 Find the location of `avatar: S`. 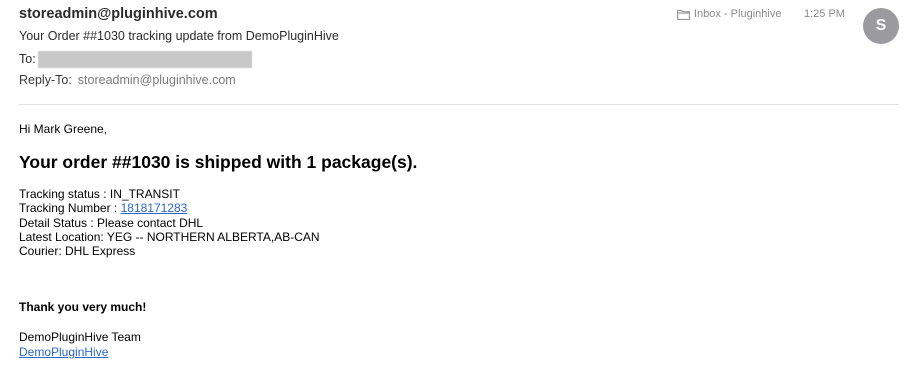

avatar: S is located at coordinates (881, 26).